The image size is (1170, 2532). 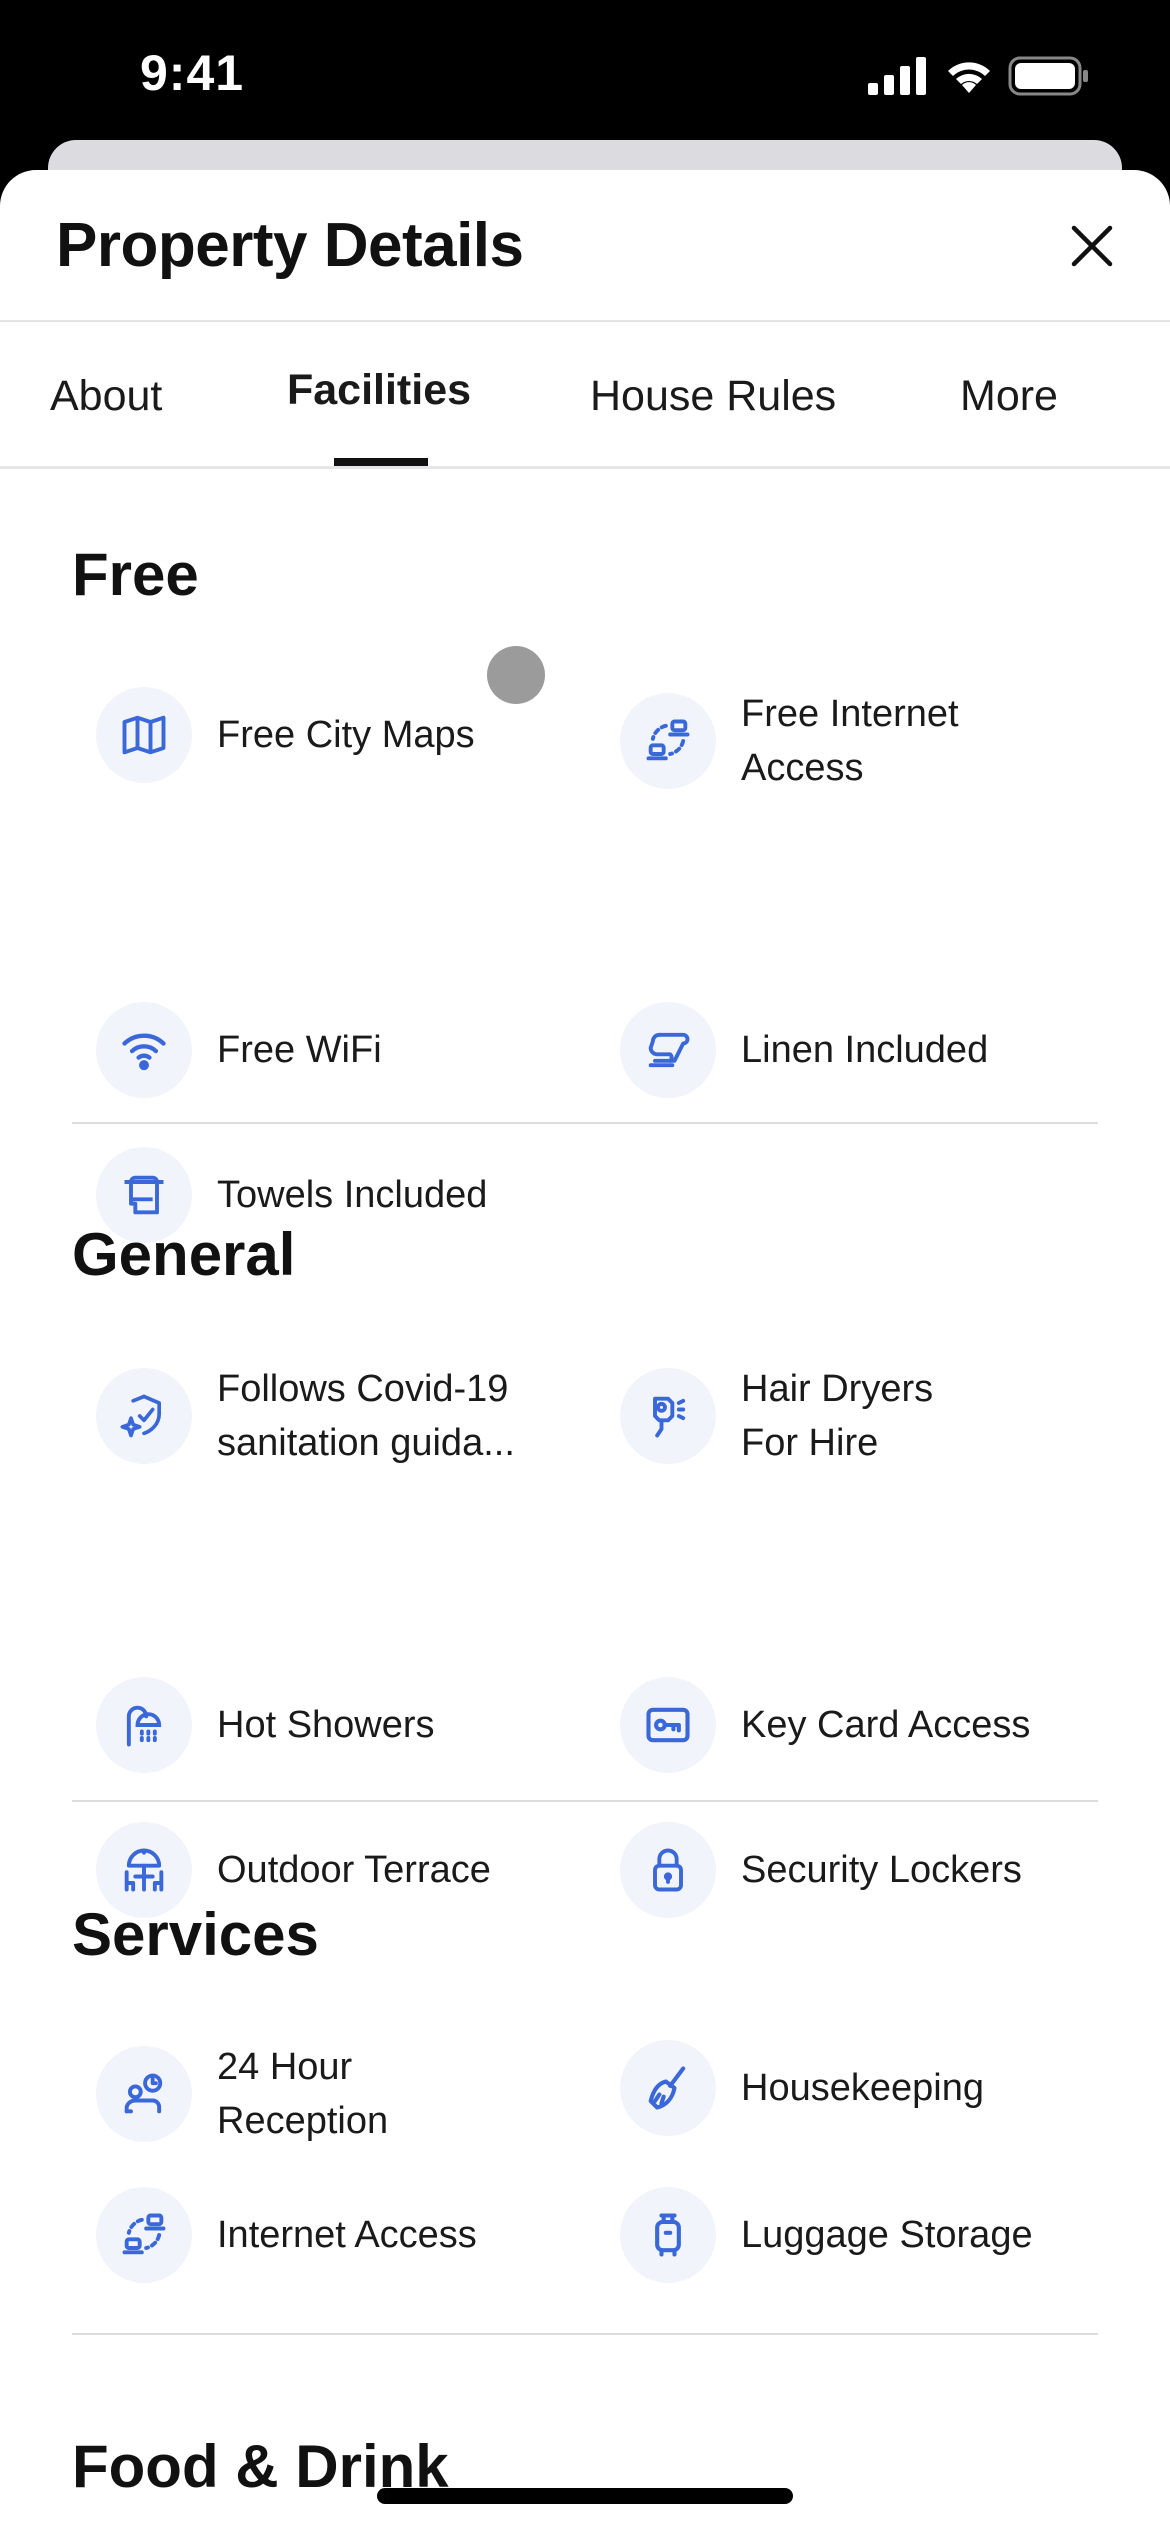 What do you see at coordinates (290, 245) in the screenshot?
I see `page-title: Property Details` at bounding box center [290, 245].